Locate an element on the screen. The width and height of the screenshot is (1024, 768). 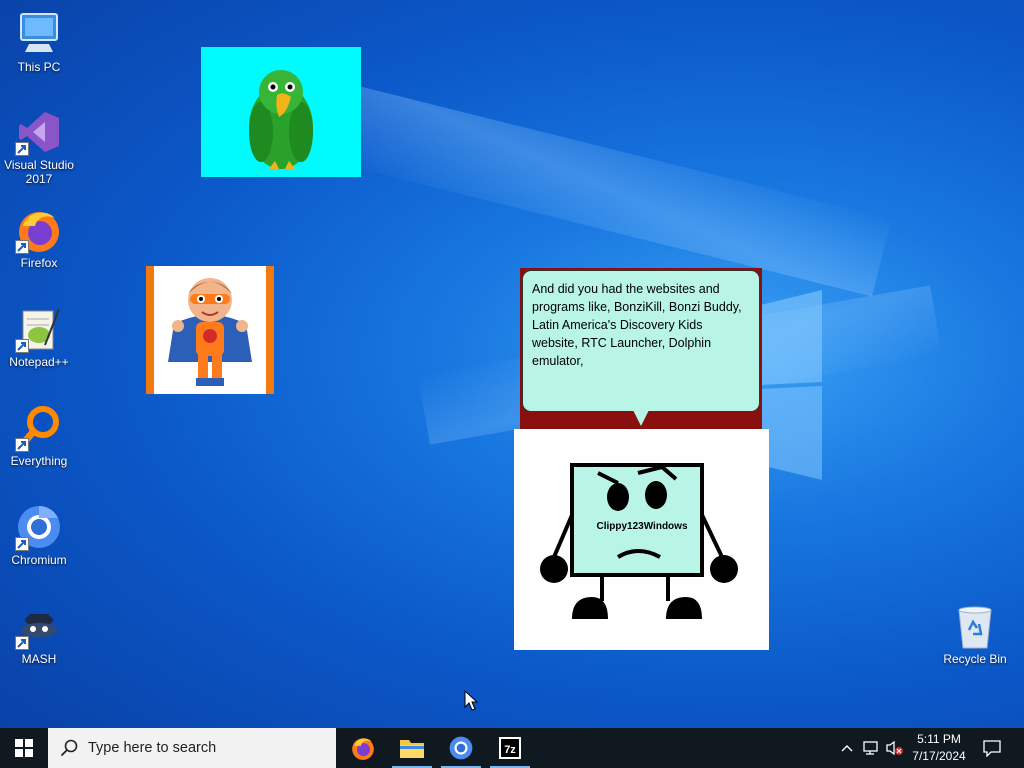
desktop-icon-firefox: Firefox is located at coordinates (39, 238).